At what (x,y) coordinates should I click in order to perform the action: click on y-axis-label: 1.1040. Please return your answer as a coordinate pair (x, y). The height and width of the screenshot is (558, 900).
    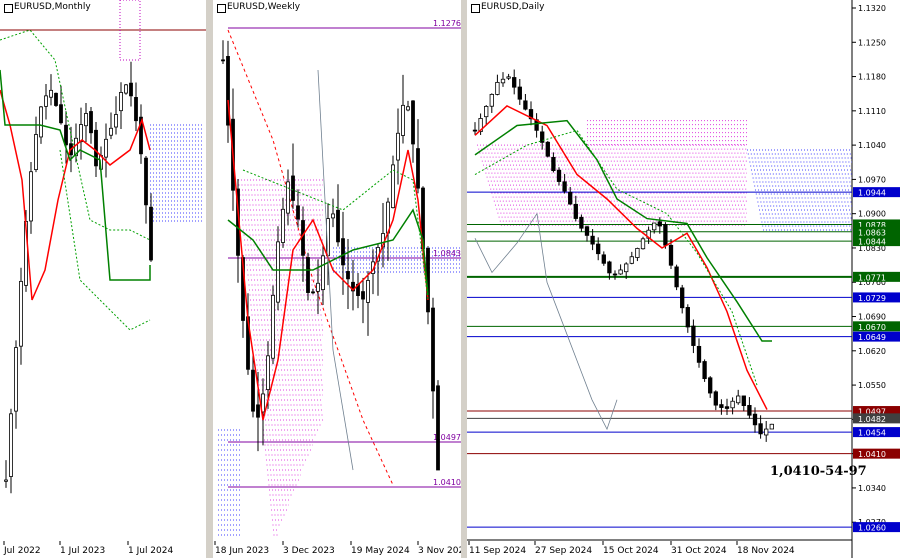
    Looking at the image, I should click on (872, 145).